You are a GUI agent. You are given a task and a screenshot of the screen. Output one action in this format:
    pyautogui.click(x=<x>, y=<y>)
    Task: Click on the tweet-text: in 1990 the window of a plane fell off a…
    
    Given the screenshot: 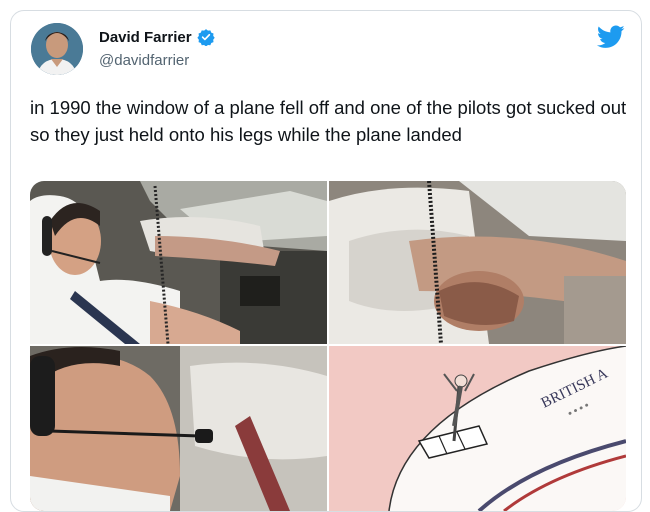 What is the action you would take?
    pyautogui.click(x=328, y=121)
    